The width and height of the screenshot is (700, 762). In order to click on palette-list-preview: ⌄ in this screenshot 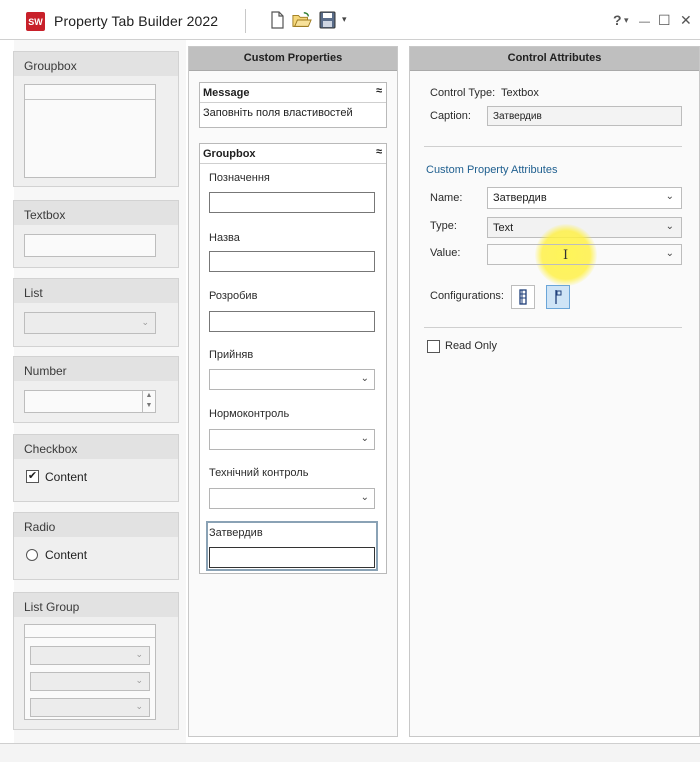, I will do `click(90, 323)`.